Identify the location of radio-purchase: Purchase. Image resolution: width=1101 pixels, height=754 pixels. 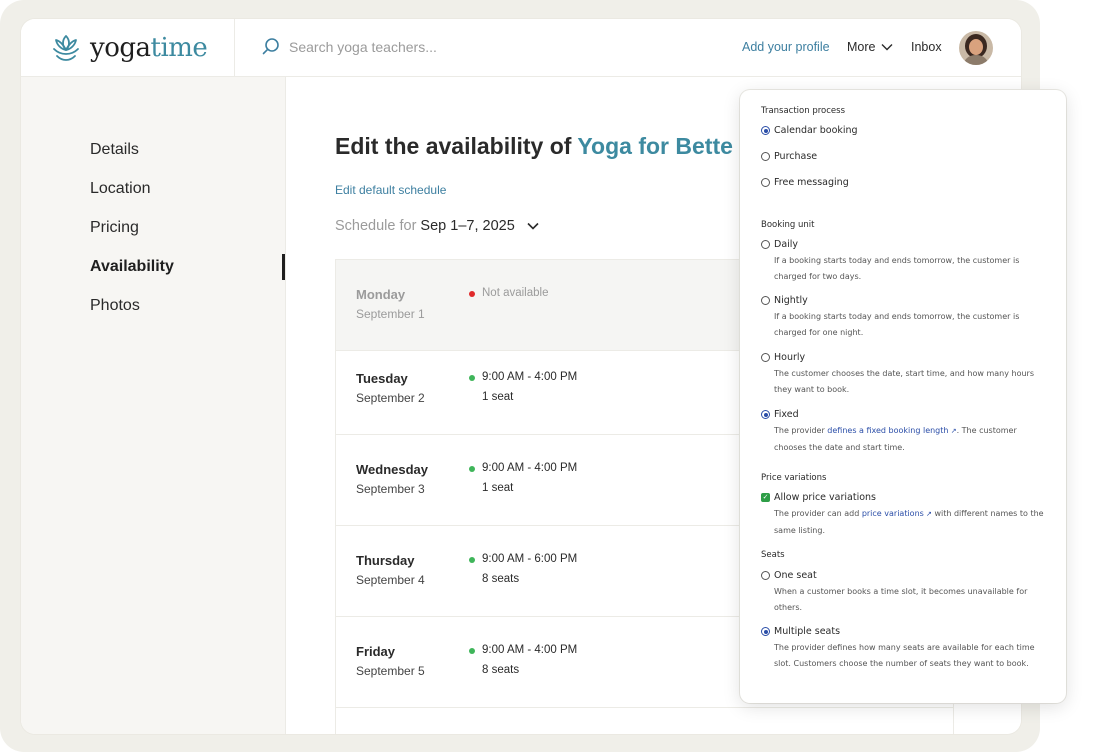
(789, 156).